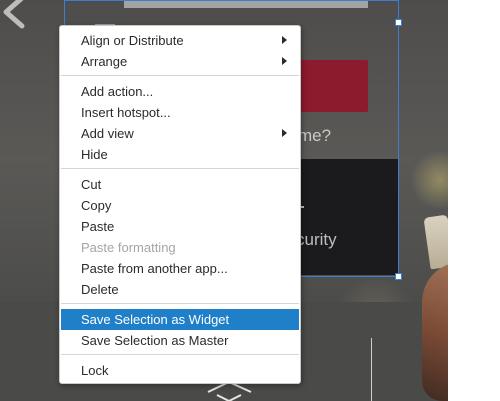 This screenshot has height=401, width=500. Describe the element at coordinates (429, 180) in the screenshot. I see `background-bokeh` at that location.